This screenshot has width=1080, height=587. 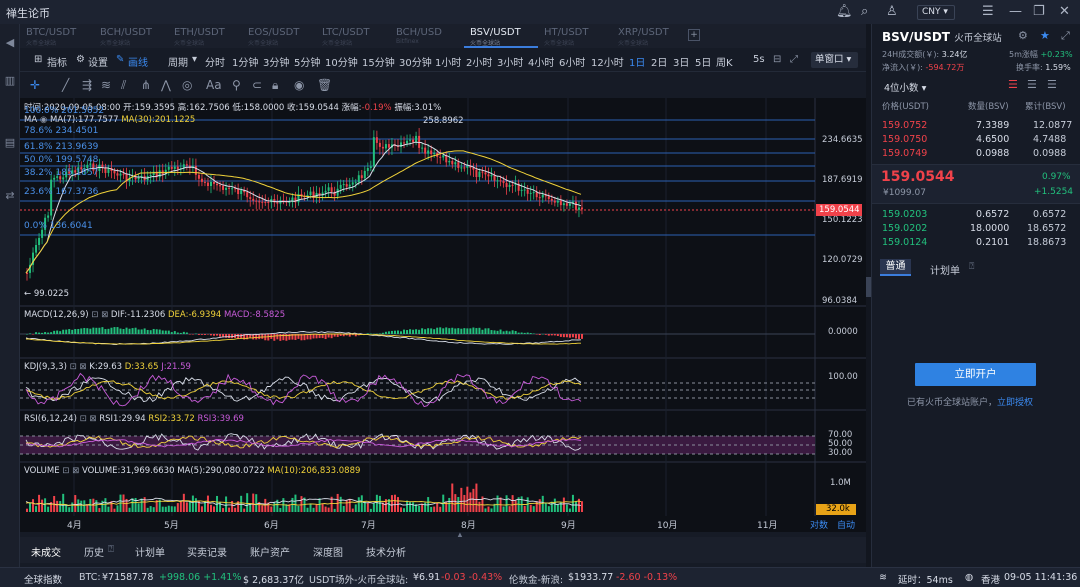 What do you see at coordinates (87, 85) in the screenshot?
I see `hline-tool-icon: ⇶` at bounding box center [87, 85].